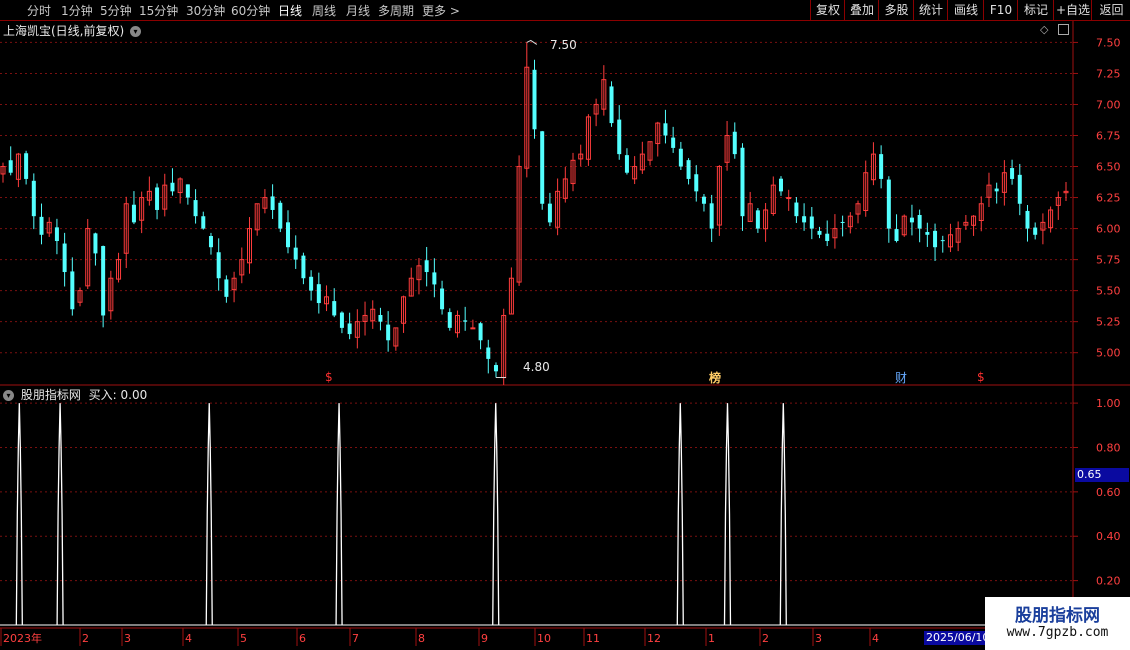  Describe the element at coordinates (1108, 447) in the screenshot. I see `indicator-tick-label: 0.80` at that location.